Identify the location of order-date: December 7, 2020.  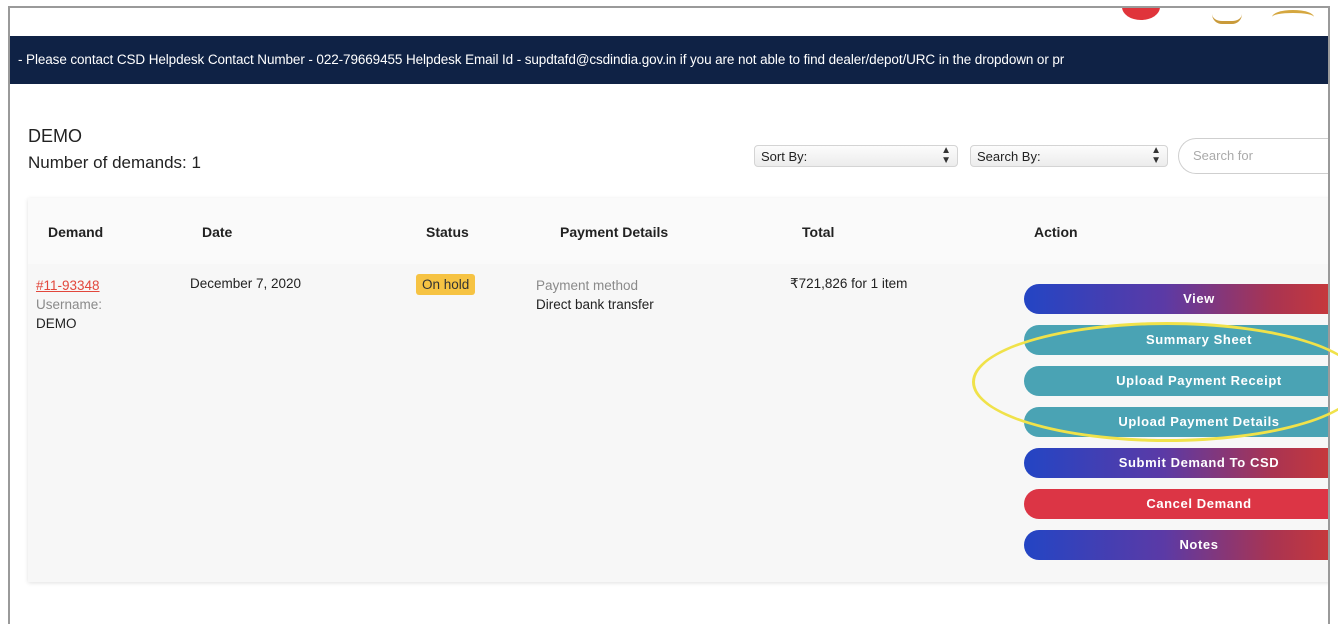
(246, 283).